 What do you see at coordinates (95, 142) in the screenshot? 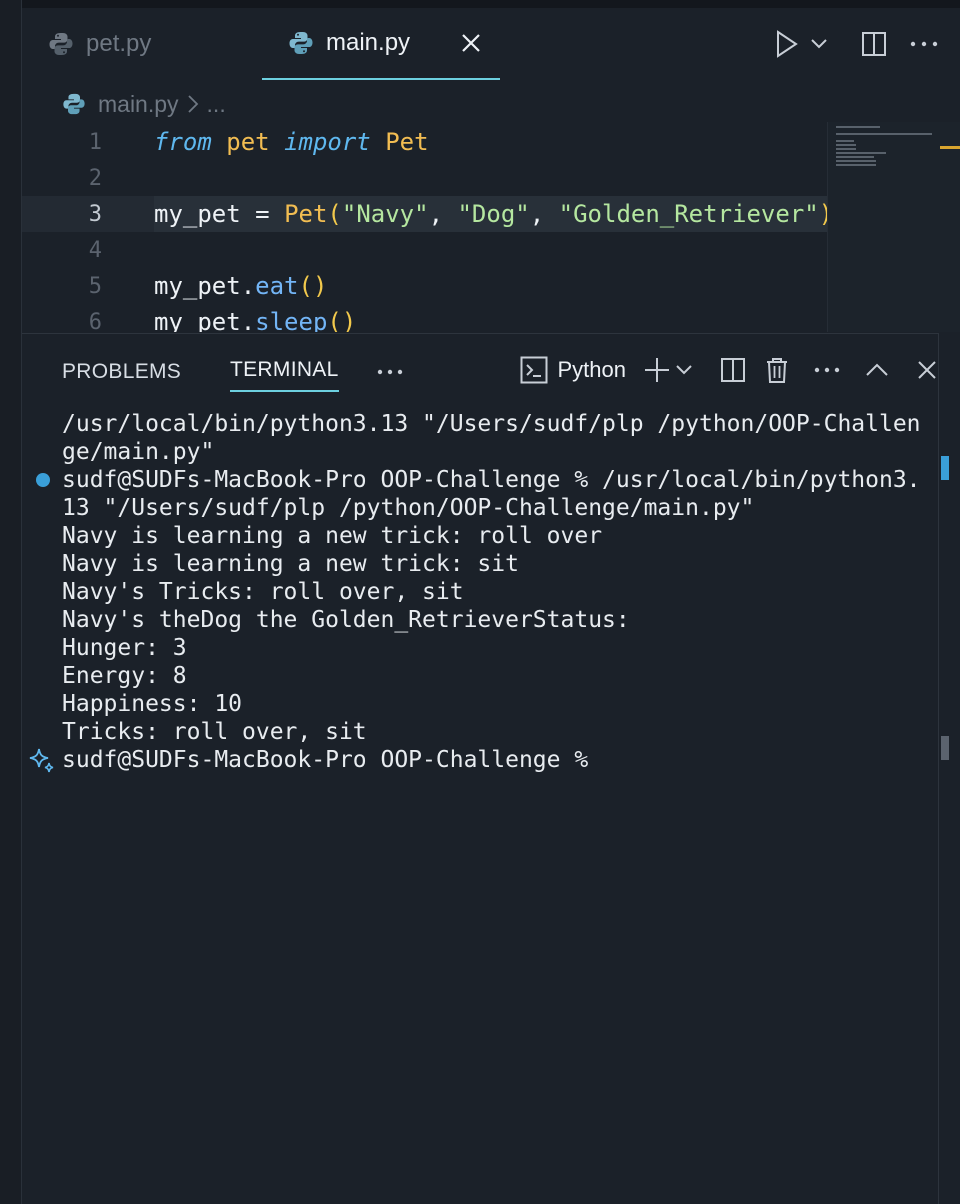
I see `line-number: 1` at bounding box center [95, 142].